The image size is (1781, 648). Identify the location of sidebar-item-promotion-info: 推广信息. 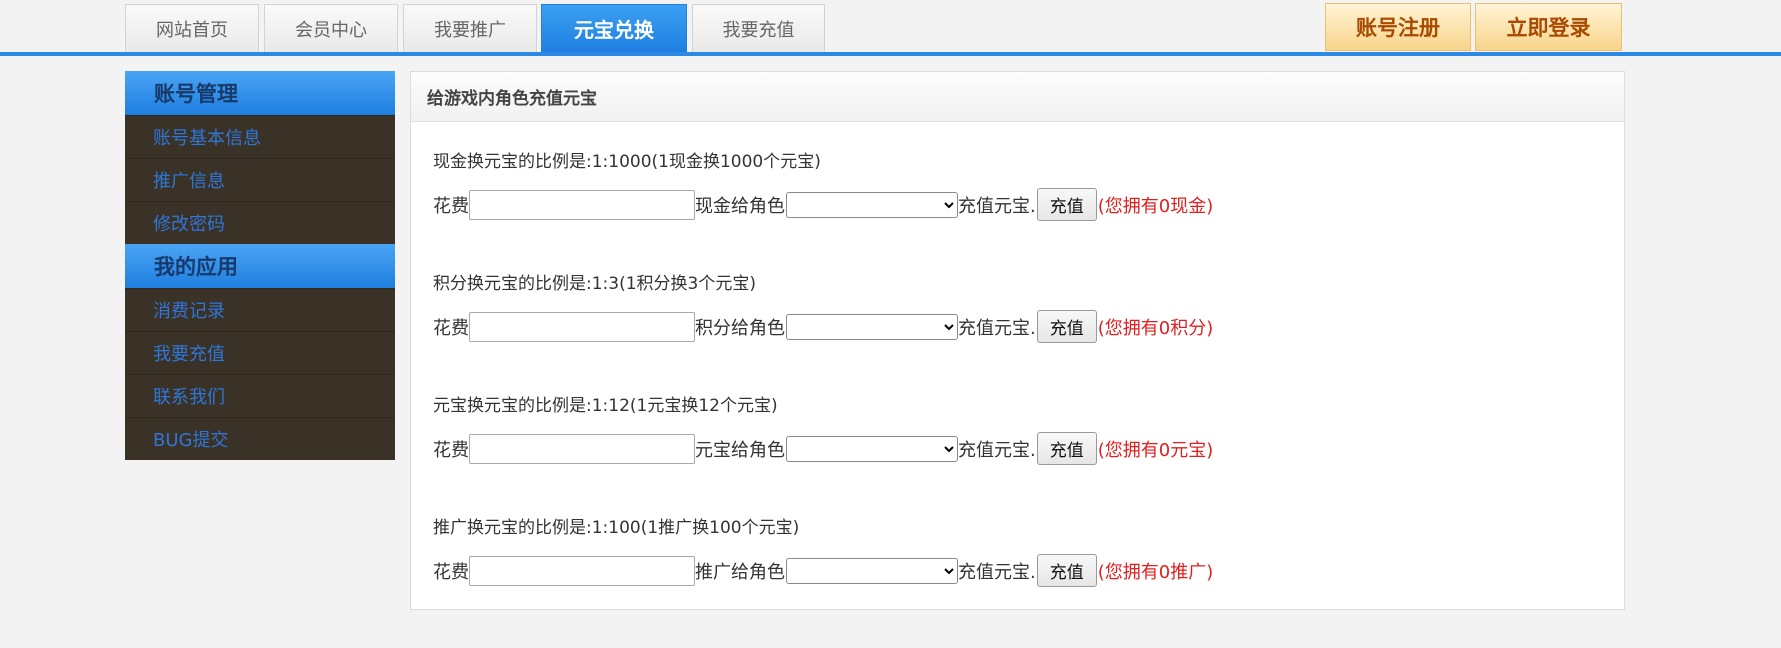
(260, 179).